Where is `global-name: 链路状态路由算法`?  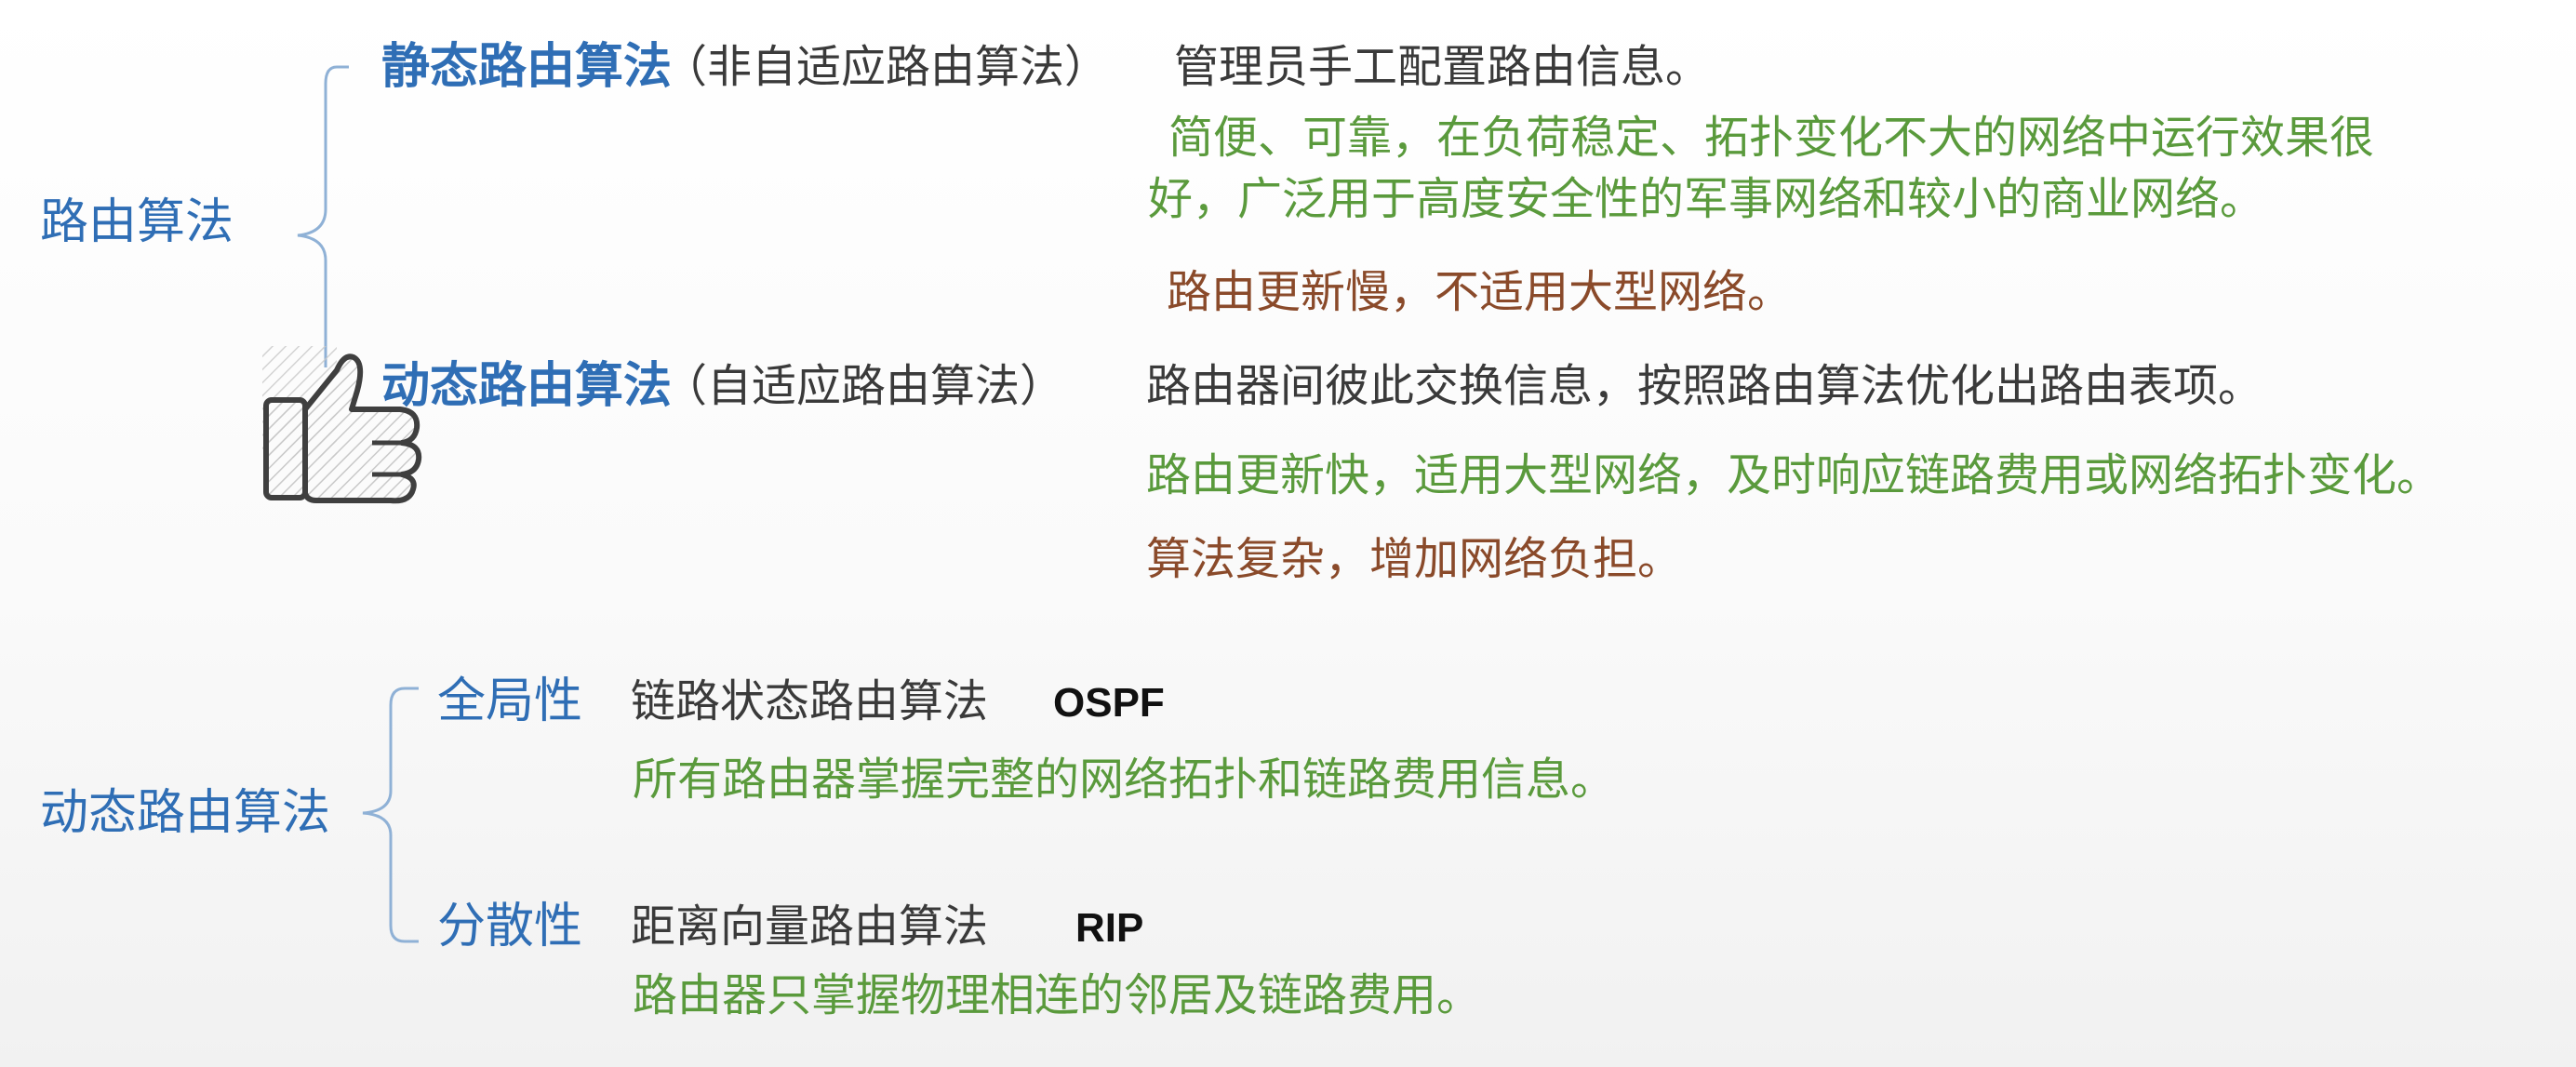
global-name: 链路状态路由算法 is located at coordinates (810, 701).